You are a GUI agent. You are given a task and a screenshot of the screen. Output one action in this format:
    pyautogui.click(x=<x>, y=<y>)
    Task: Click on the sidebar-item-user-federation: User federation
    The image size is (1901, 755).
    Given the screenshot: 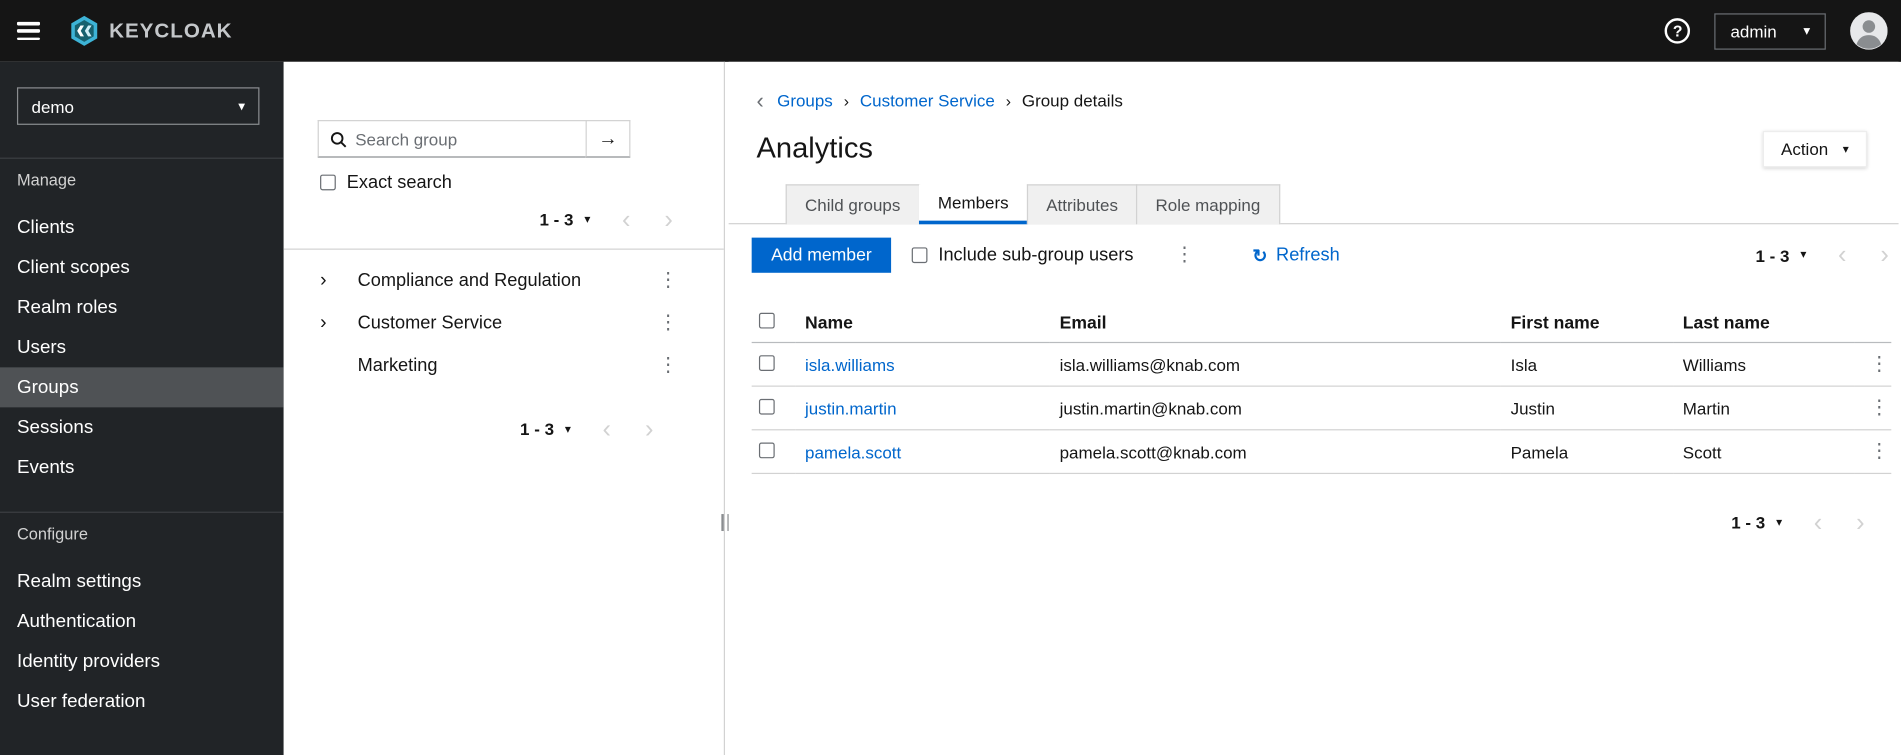 What is the action you would take?
    pyautogui.click(x=142, y=701)
    